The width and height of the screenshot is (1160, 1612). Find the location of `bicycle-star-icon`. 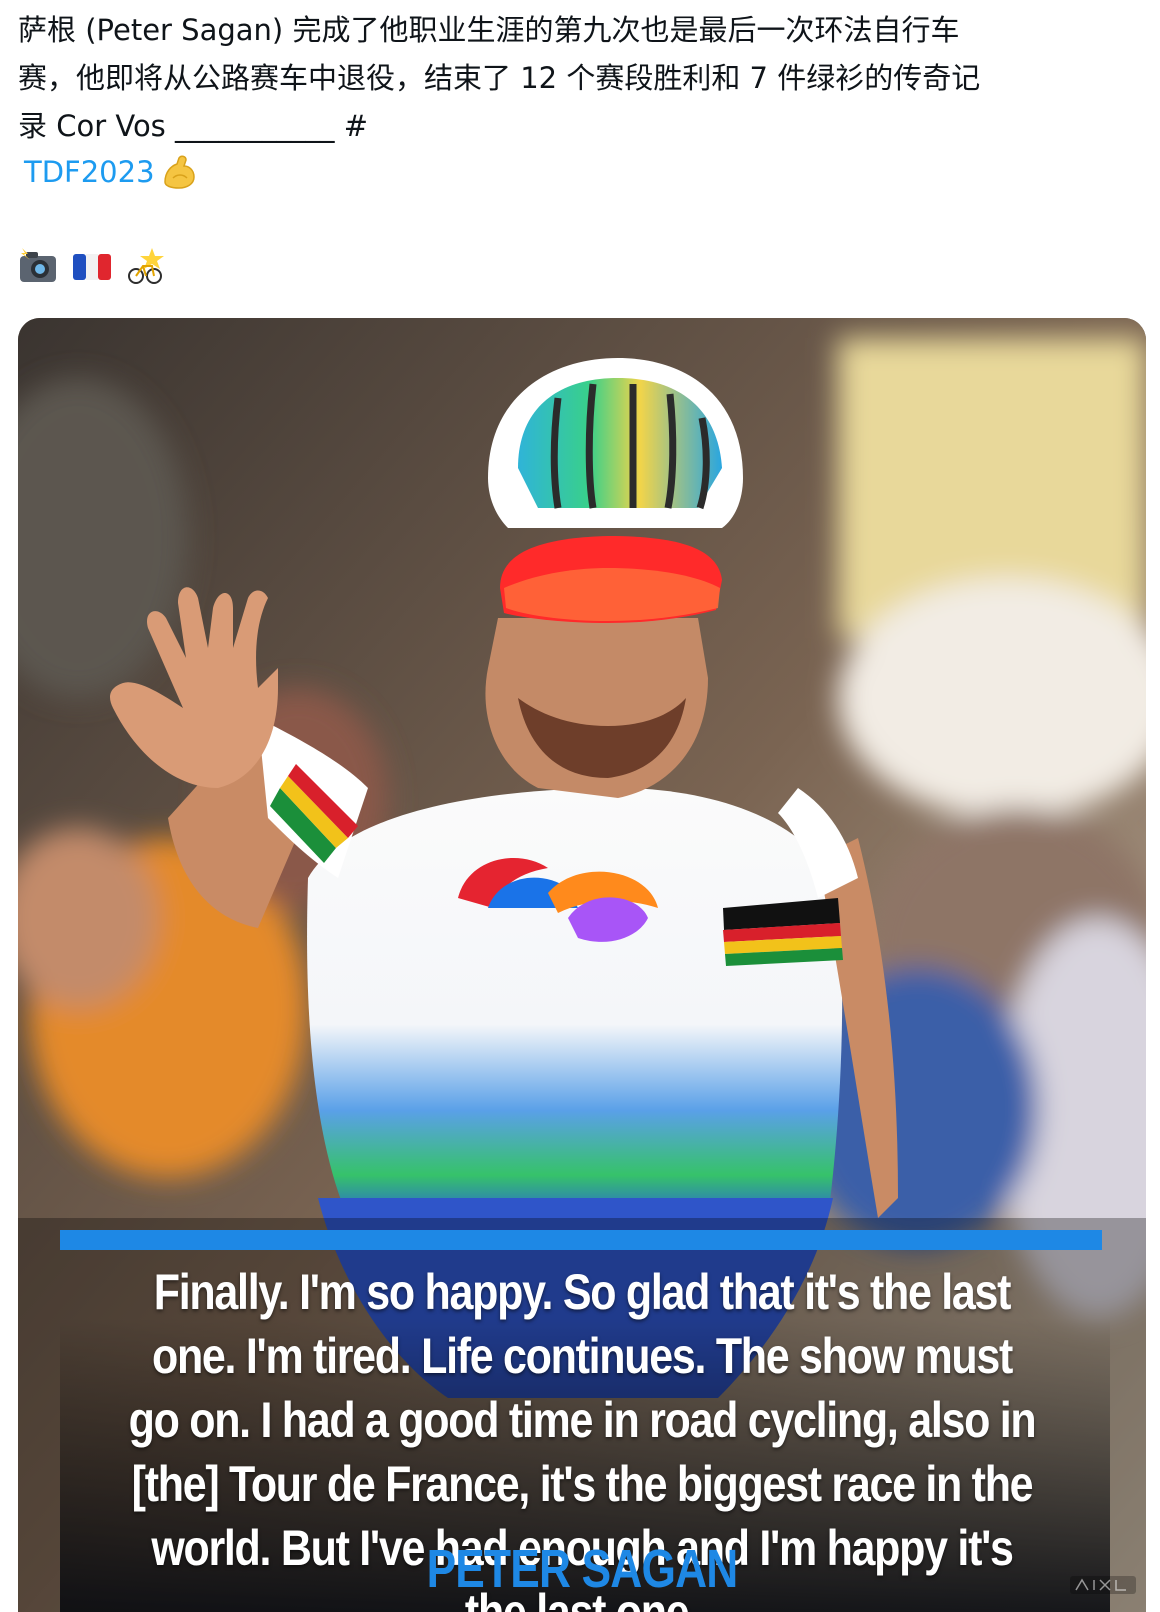

bicycle-star-icon is located at coordinates (146, 266).